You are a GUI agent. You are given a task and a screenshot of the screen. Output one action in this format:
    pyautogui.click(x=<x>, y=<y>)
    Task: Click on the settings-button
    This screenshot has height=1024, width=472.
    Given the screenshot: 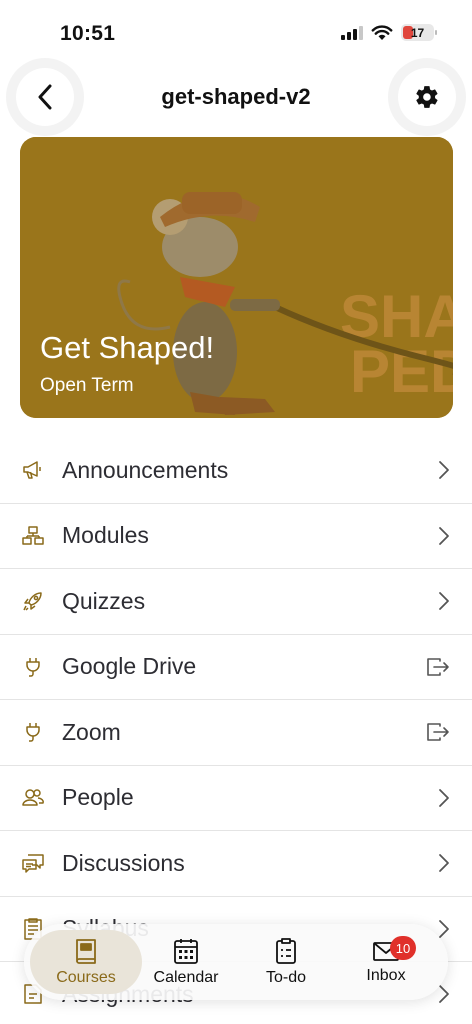 What is the action you would take?
    pyautogui.click(x=427, y=97)
    